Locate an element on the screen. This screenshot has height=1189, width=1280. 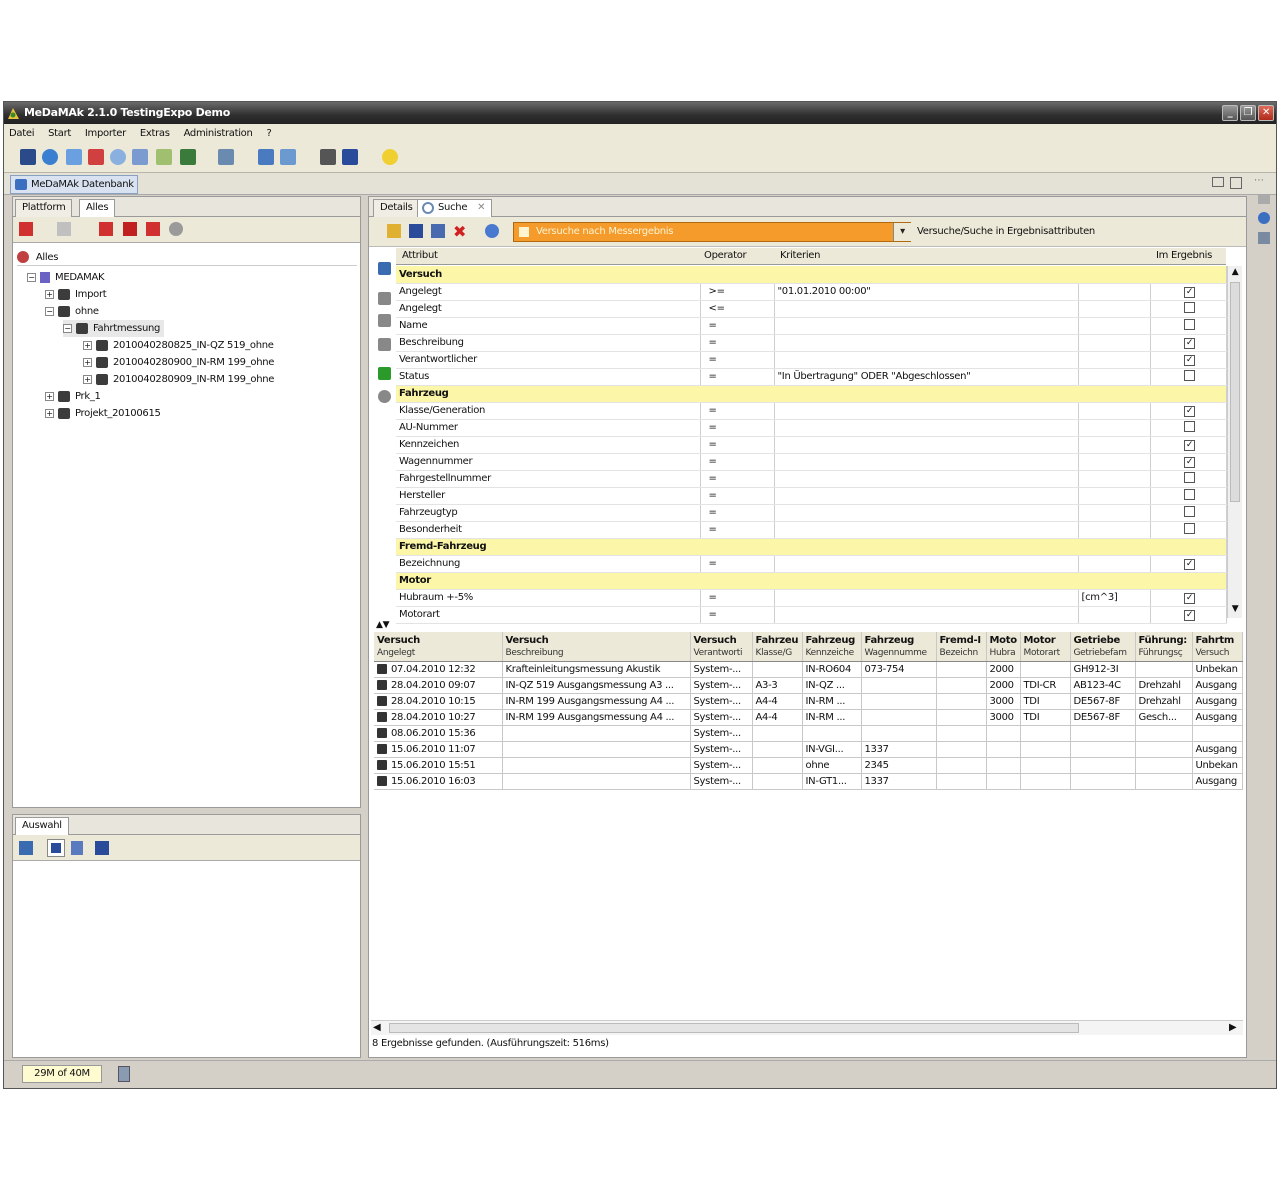
paste-icon is located at coordinates (288, 157).